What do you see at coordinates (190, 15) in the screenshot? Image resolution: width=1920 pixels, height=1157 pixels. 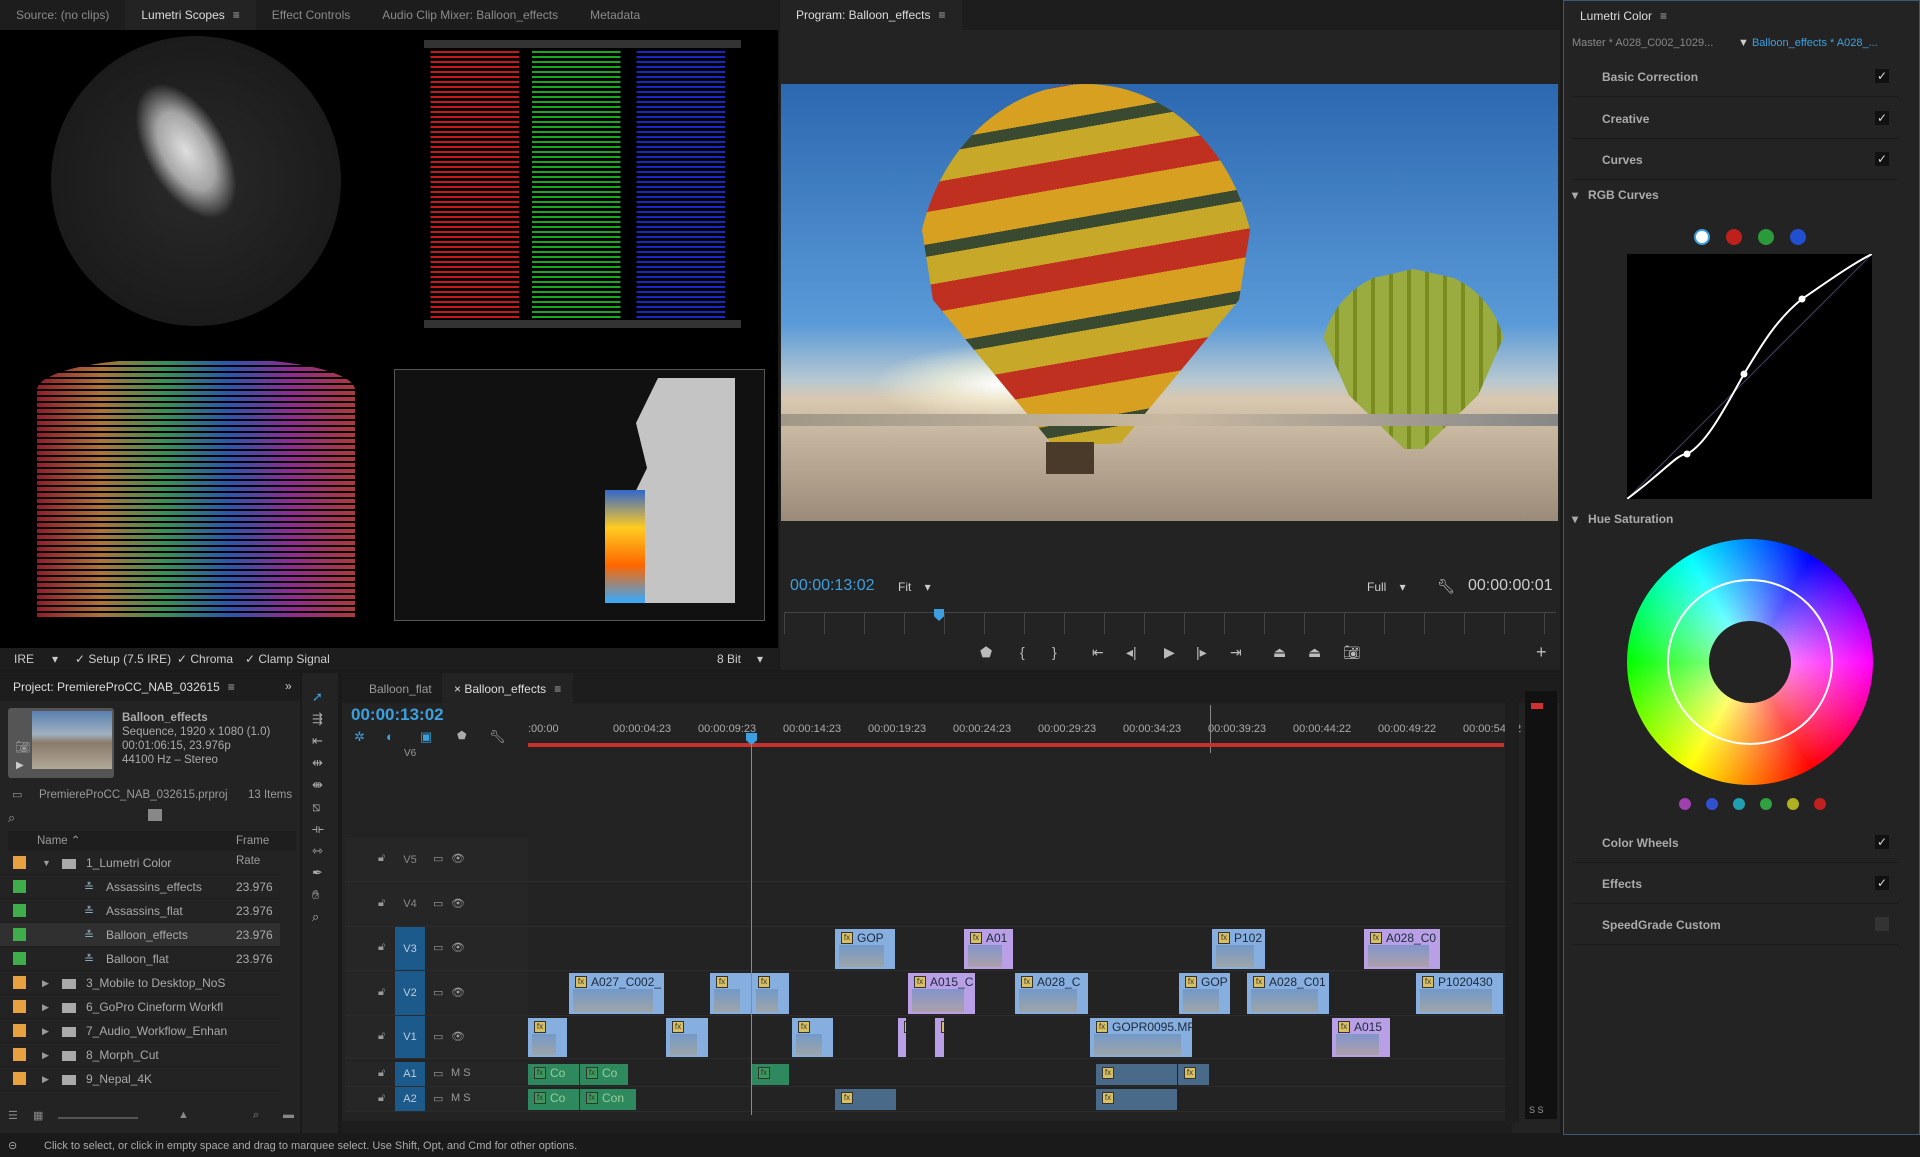 I see `tab-lumetri-scopes: Lumetri Scopes ≡` at bounding box center [190, 15].